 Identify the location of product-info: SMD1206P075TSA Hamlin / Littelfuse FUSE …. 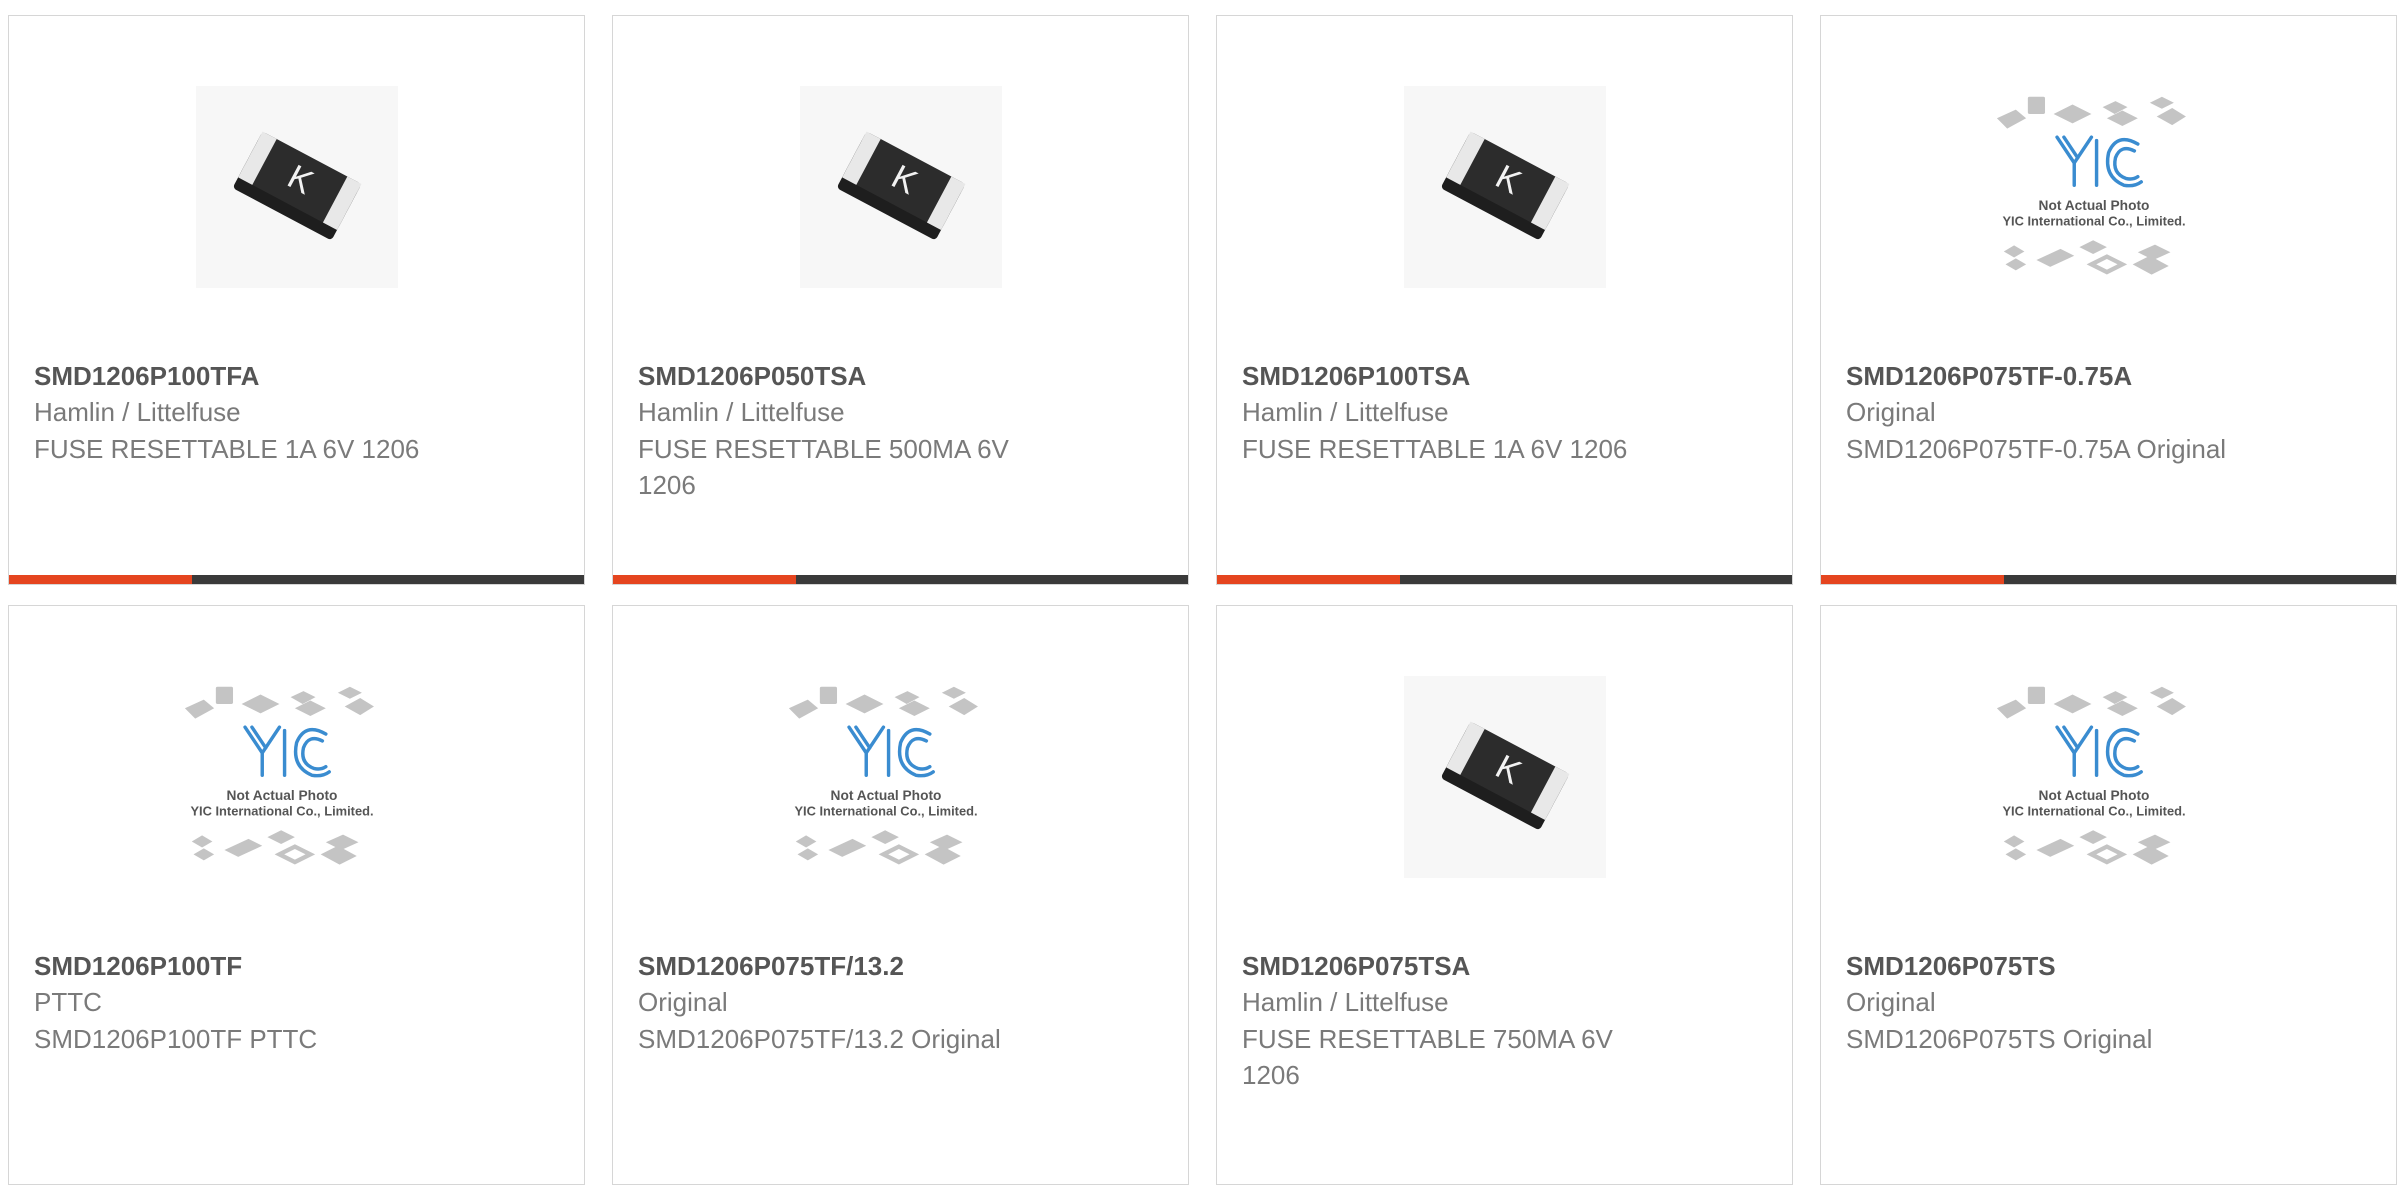
(1447, 1020).